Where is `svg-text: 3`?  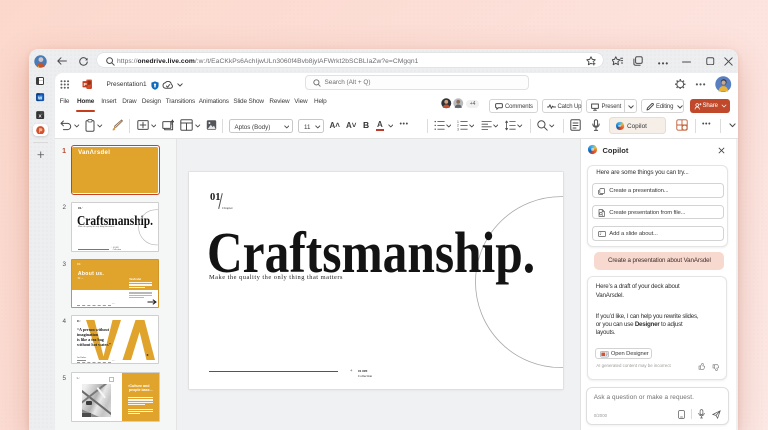 svg-text: 3 is located at coordinates (458, 129).